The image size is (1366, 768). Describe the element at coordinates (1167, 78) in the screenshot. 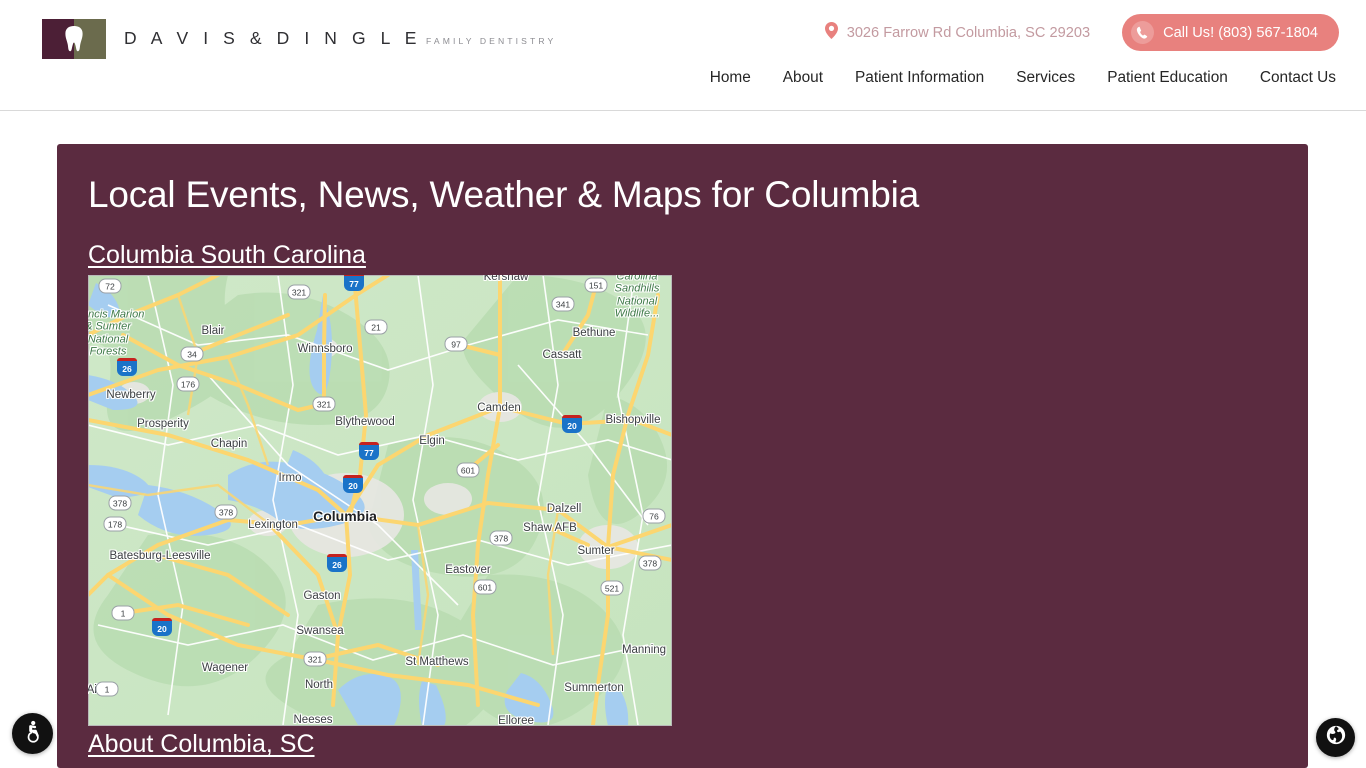

I see `nav-item-patient-education: Patient Education` at that location.